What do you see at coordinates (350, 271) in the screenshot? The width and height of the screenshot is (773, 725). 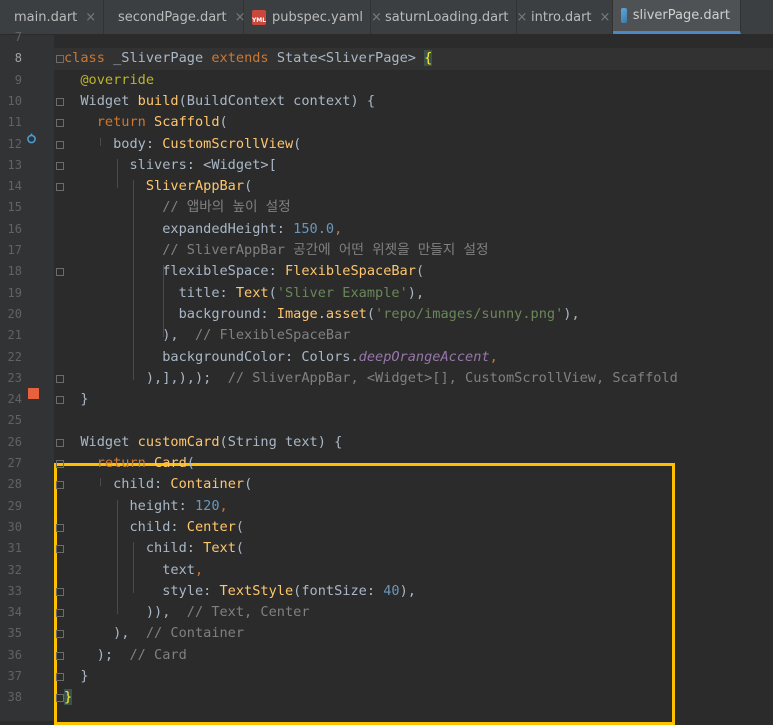 I see `code-token: FlexibleSpaceBar` at bounding box center [350, 271].